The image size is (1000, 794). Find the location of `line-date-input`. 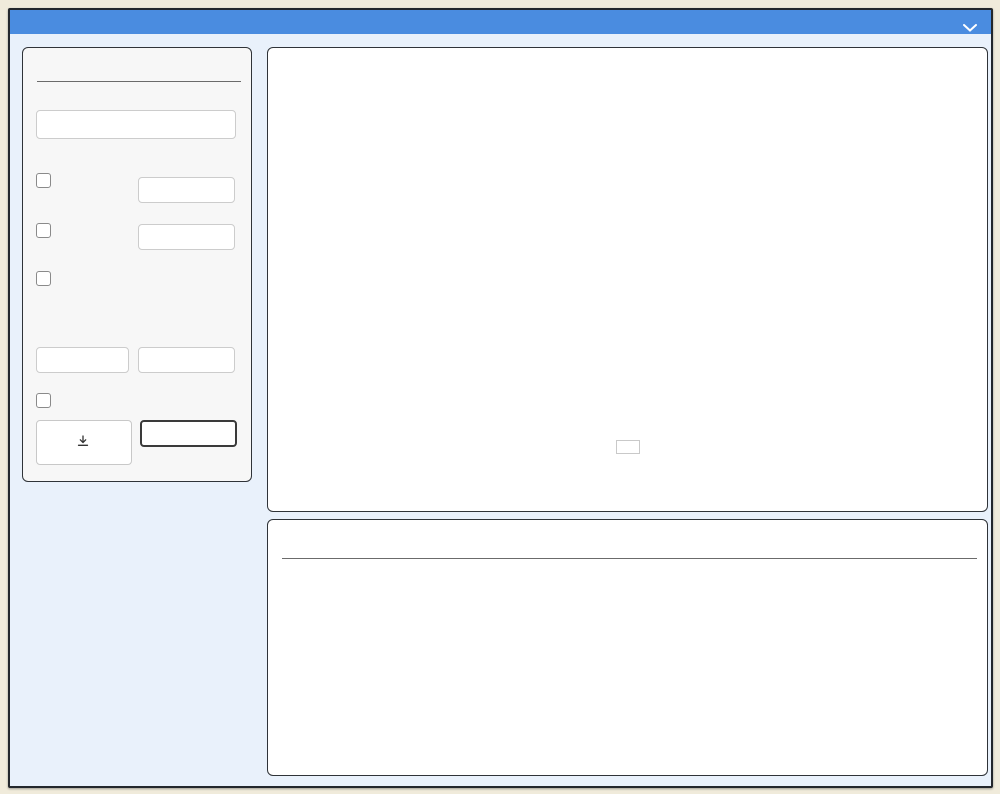

line-date-input is located at coordinates (186, 237).